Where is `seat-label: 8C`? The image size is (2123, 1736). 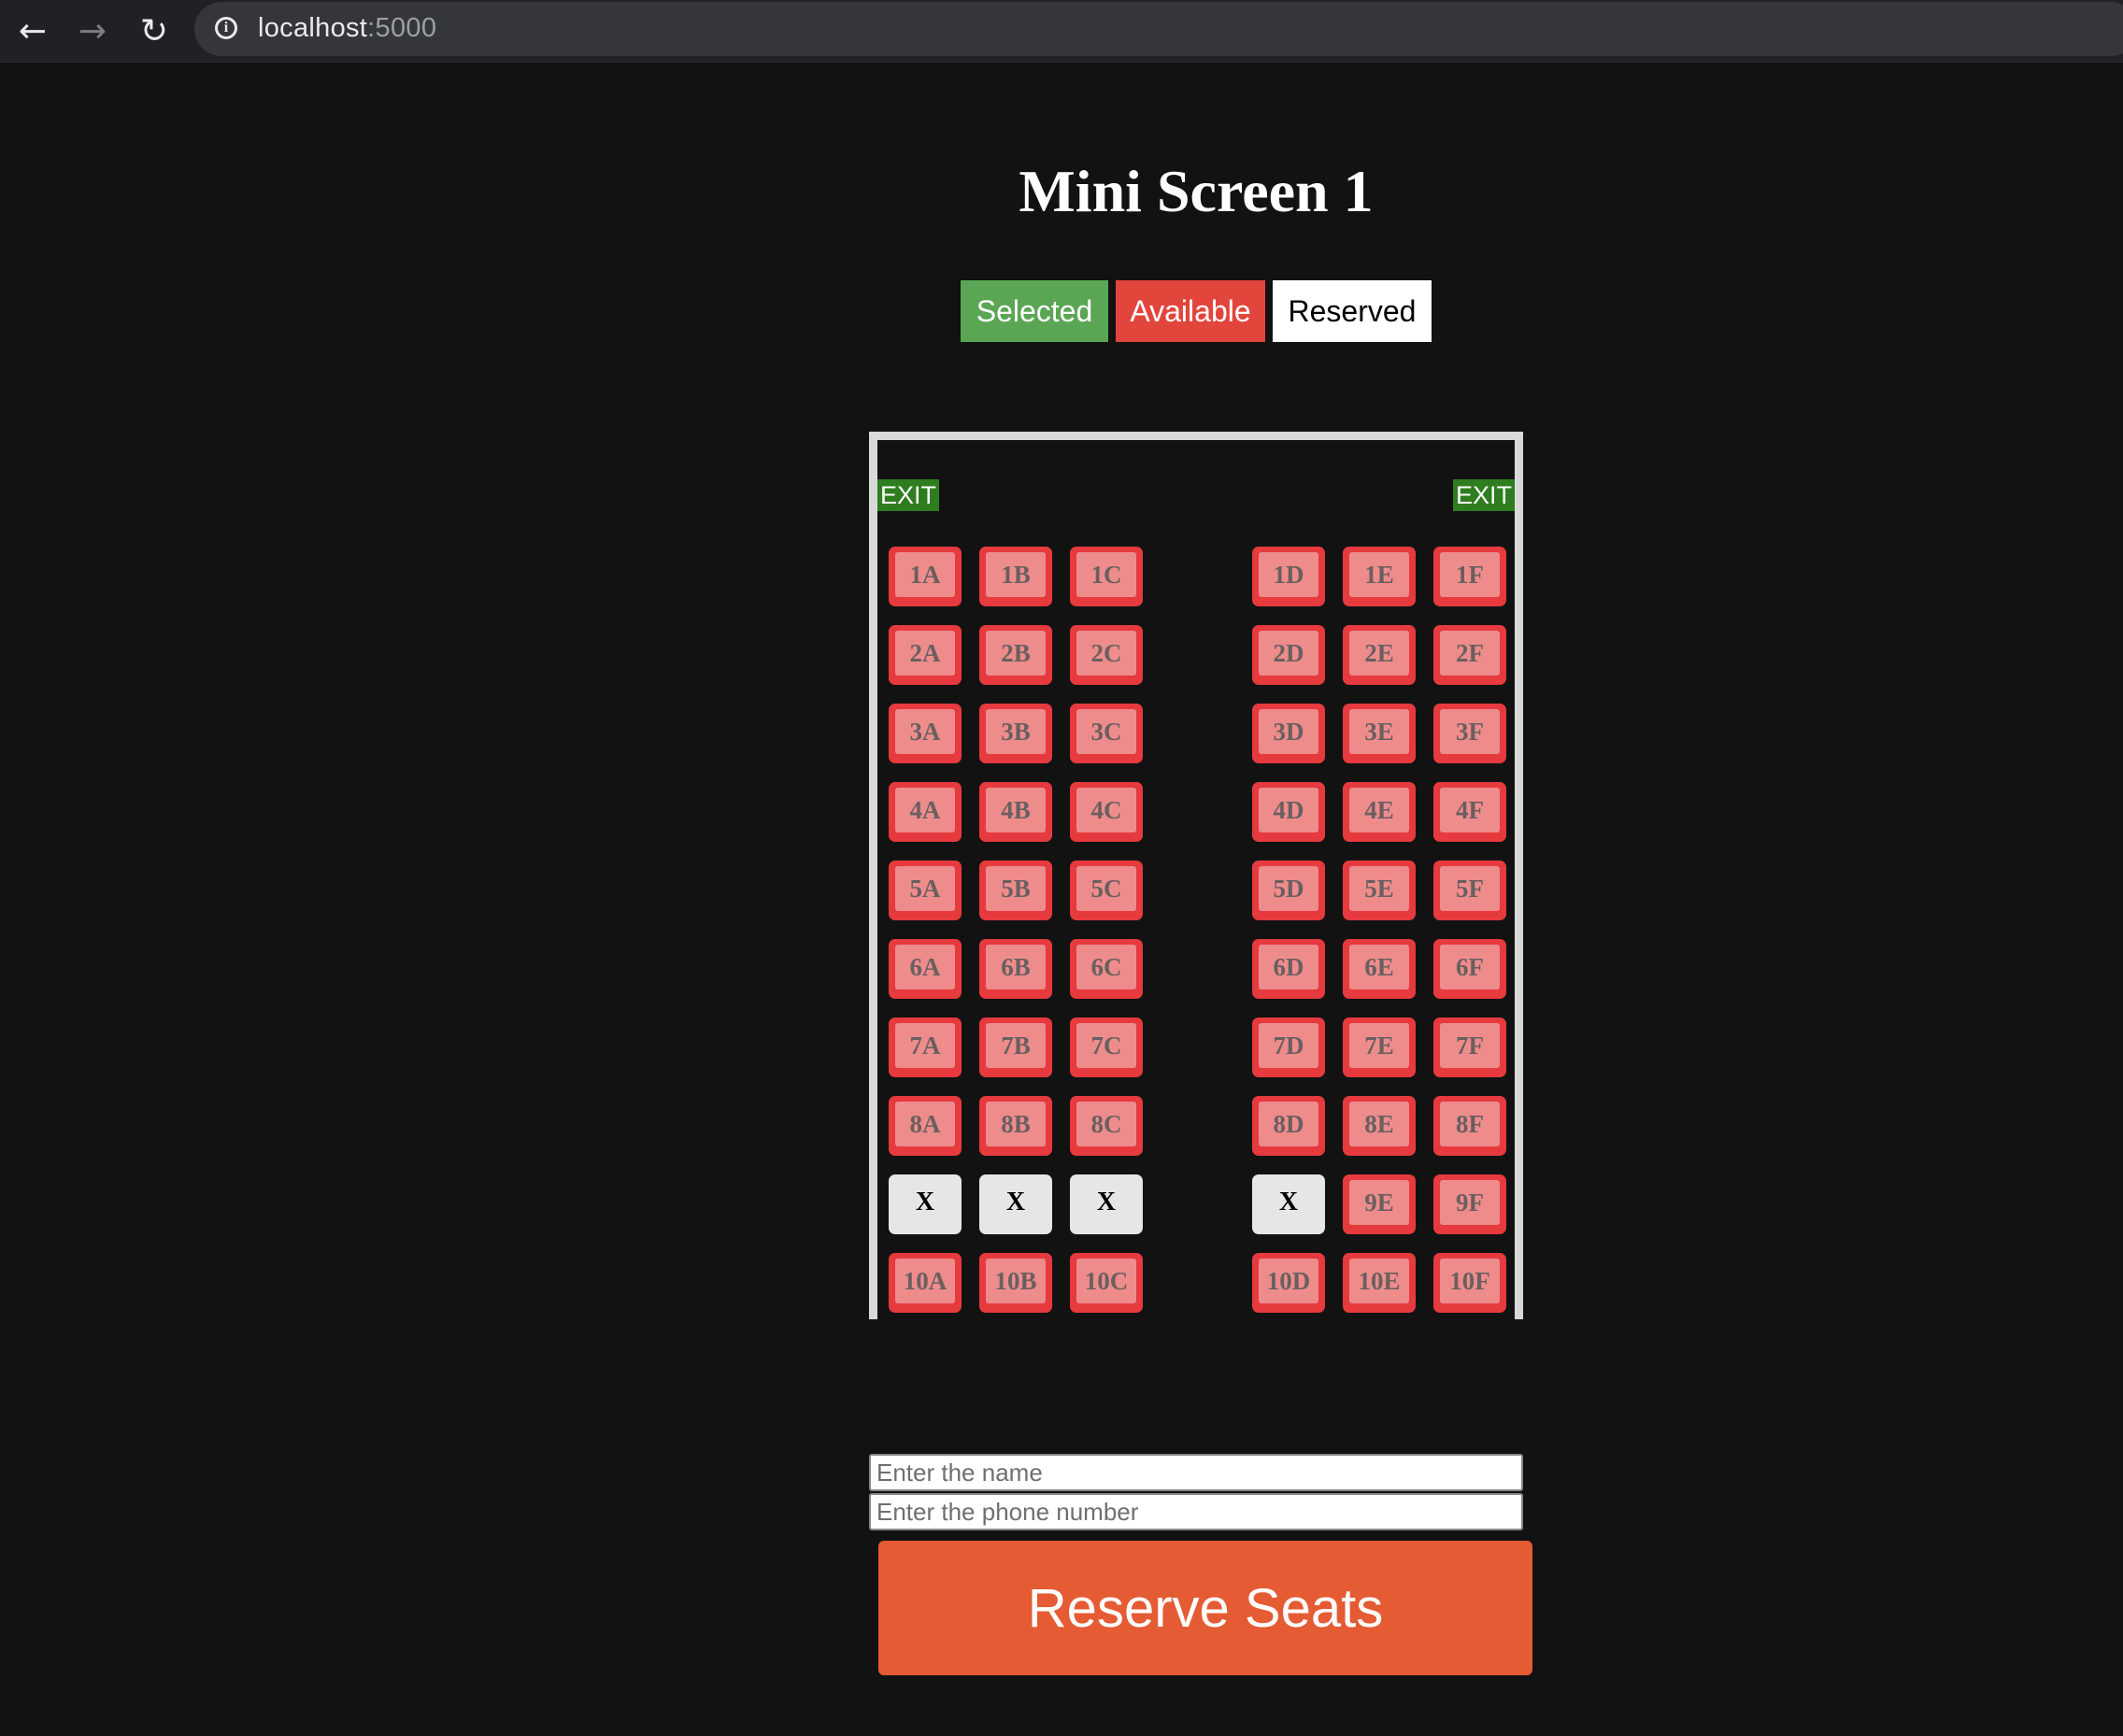
seat-label: 8C is located at coordinates (1106, 1124).